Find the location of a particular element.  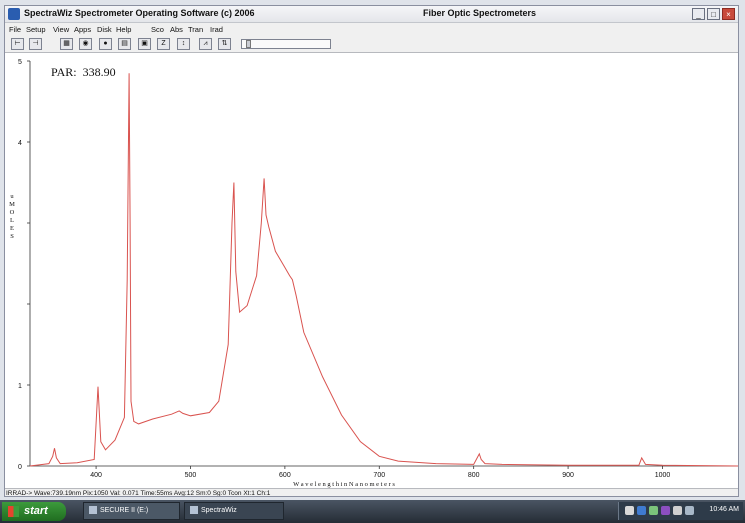

taskbar-item-spectrawiz: SpectraWiz is located at coordinates (234, 511).